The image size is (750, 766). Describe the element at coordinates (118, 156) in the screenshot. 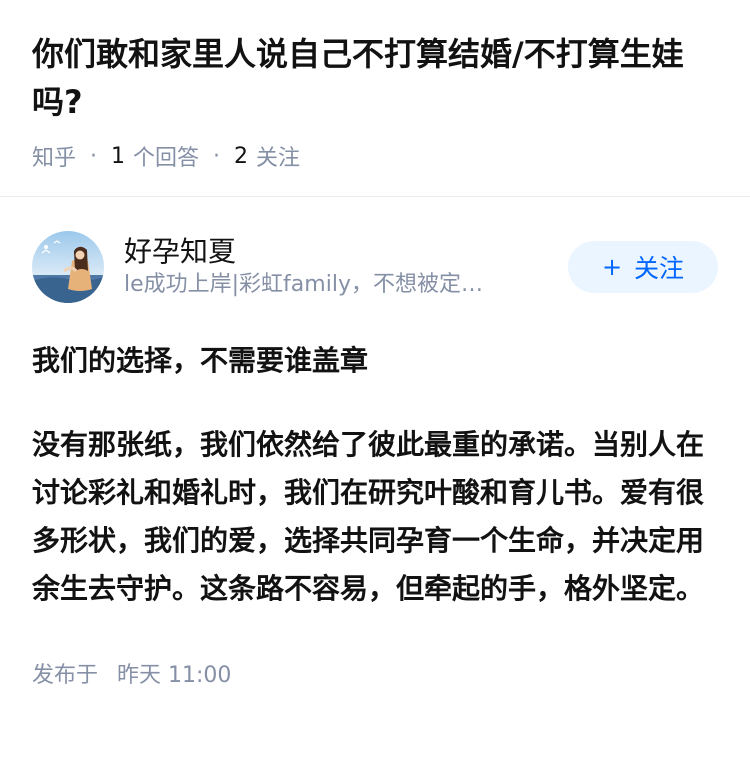

I see `answer-count: 1` at that location.